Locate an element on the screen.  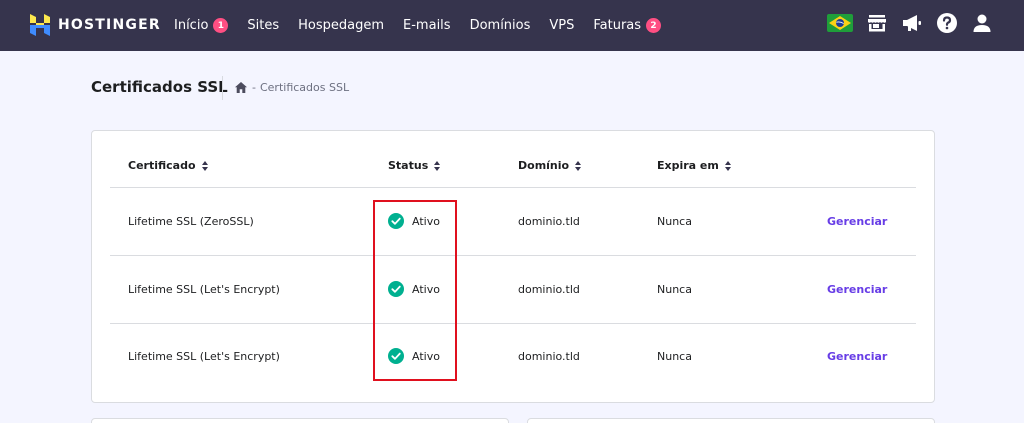
column-header-expira-em: Expira em is located at coordinates (694, 165).